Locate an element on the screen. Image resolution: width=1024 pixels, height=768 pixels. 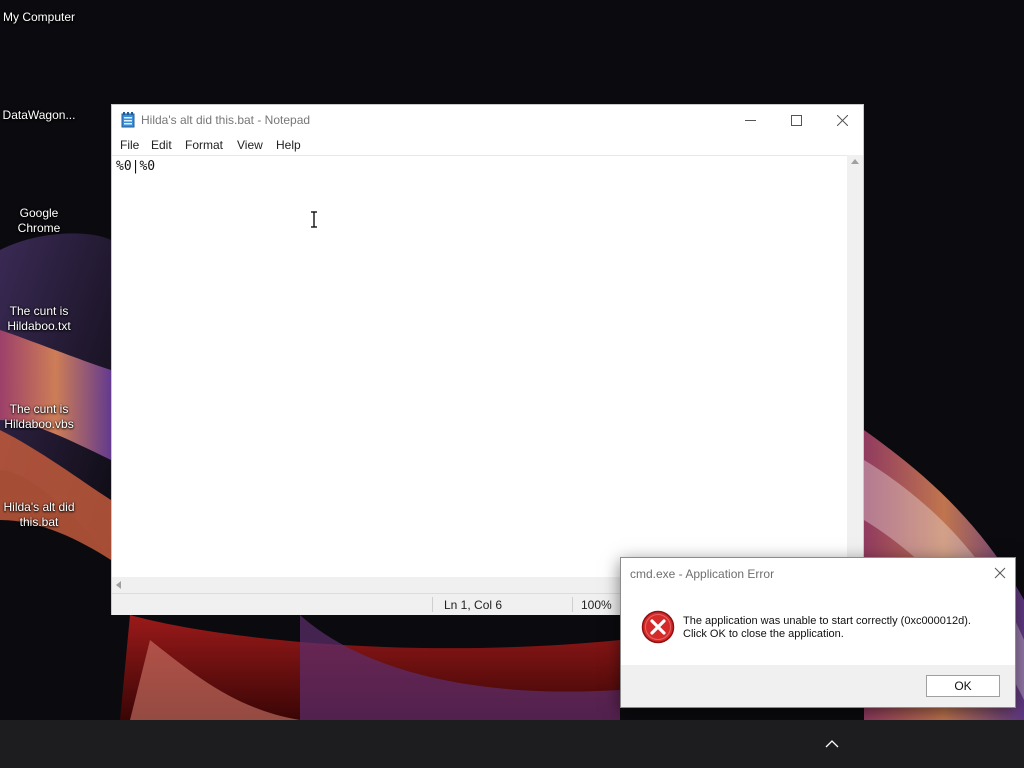
vertical-scrollbar is located at coordinates (855, 366).